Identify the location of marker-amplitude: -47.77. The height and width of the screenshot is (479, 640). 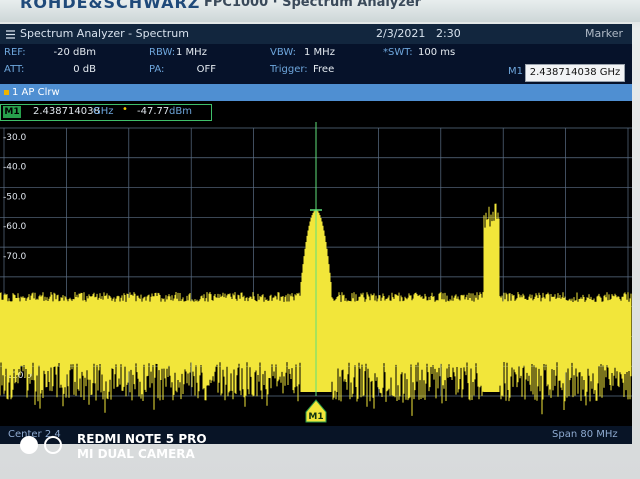
(153, 111).